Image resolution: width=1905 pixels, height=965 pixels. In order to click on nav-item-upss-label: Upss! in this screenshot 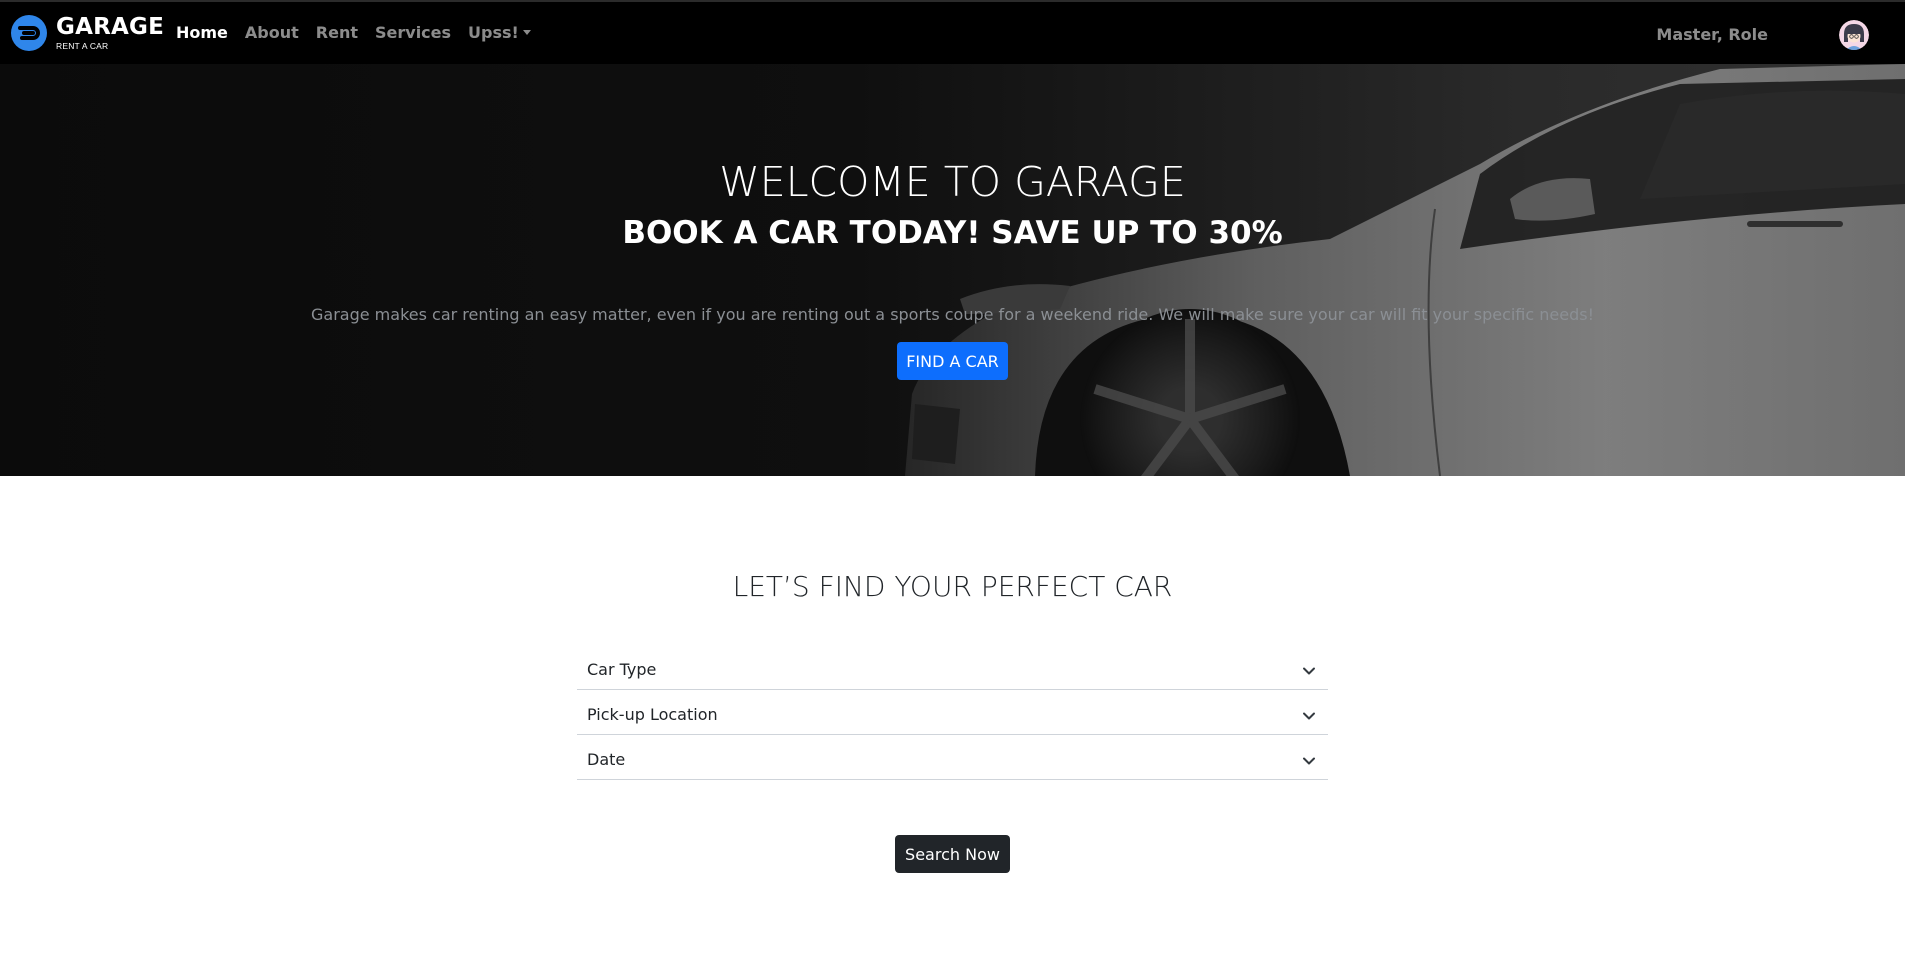, I will do `click(493, 32)`.